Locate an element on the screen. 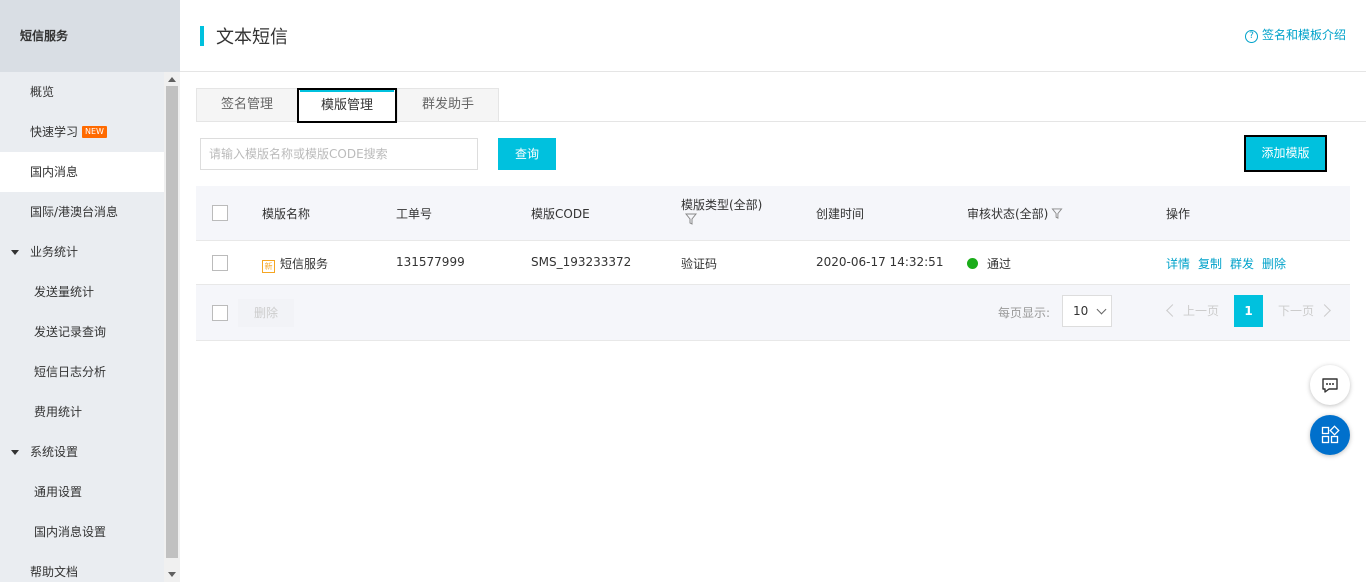 This screenshot has width=1366, height=582. sidebar-item-label: 发送量统计 is located at coordinates (64, 292).